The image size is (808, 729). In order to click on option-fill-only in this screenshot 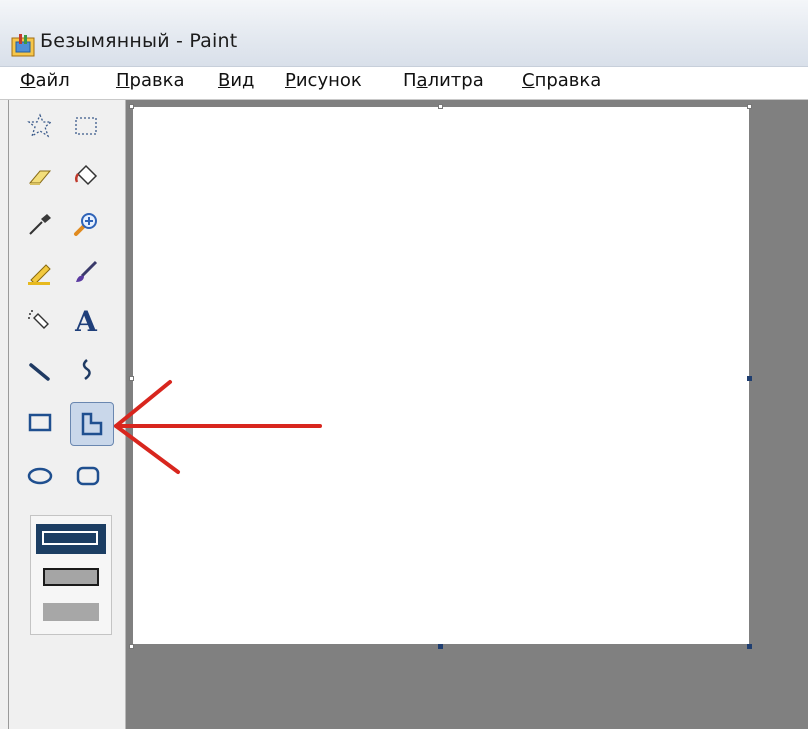, I will do `click(71, 612)`.